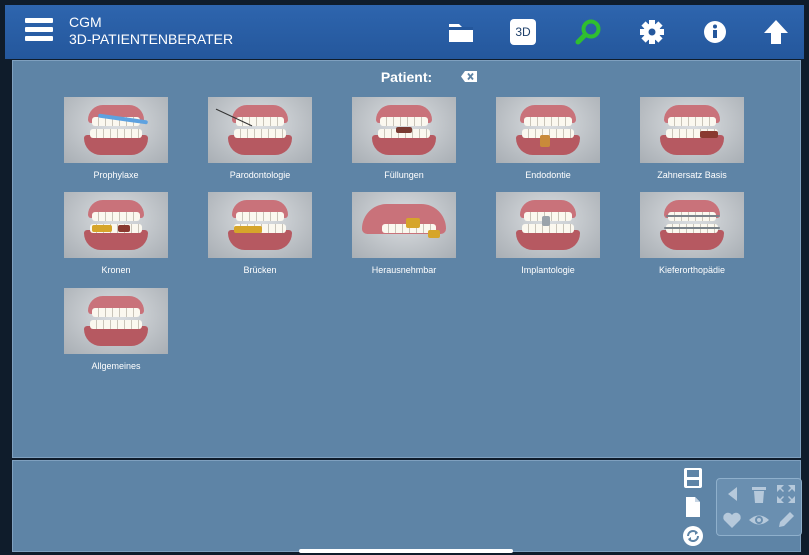  I want to click on patient-bar: Patient:, so click(406, 78).